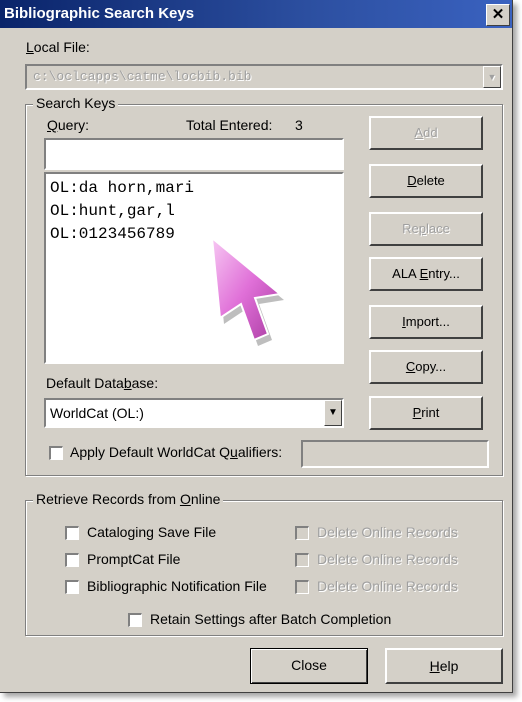 The height and width of the screenshot is (702, 522). I want to click on retrieve-records-group-title: Retrieve Records from Online, so click(128, 499).